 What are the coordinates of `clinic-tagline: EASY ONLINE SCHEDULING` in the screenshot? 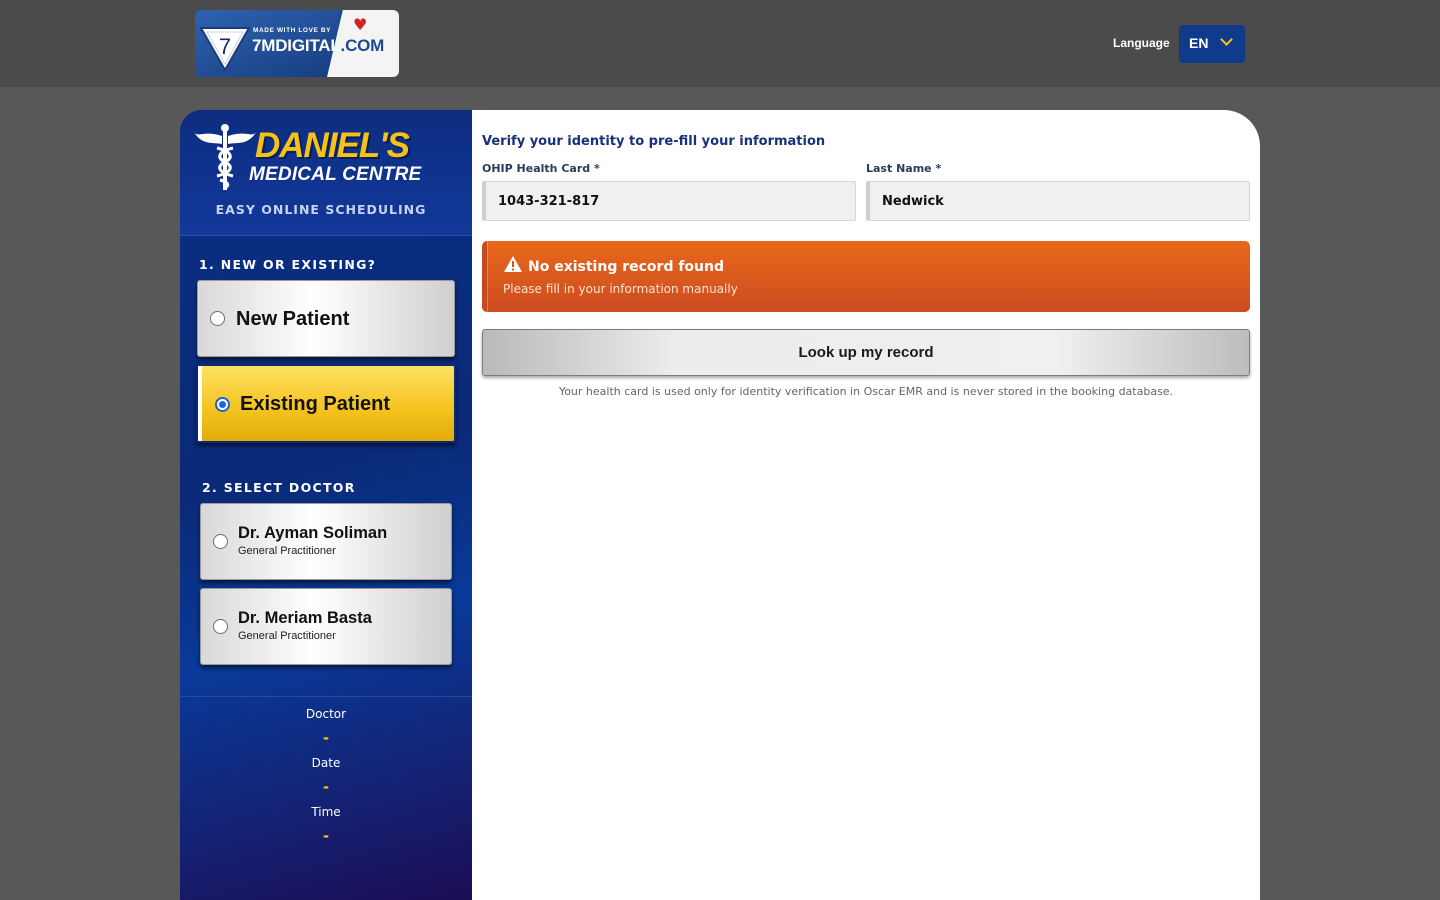 It's located at (321, 209).